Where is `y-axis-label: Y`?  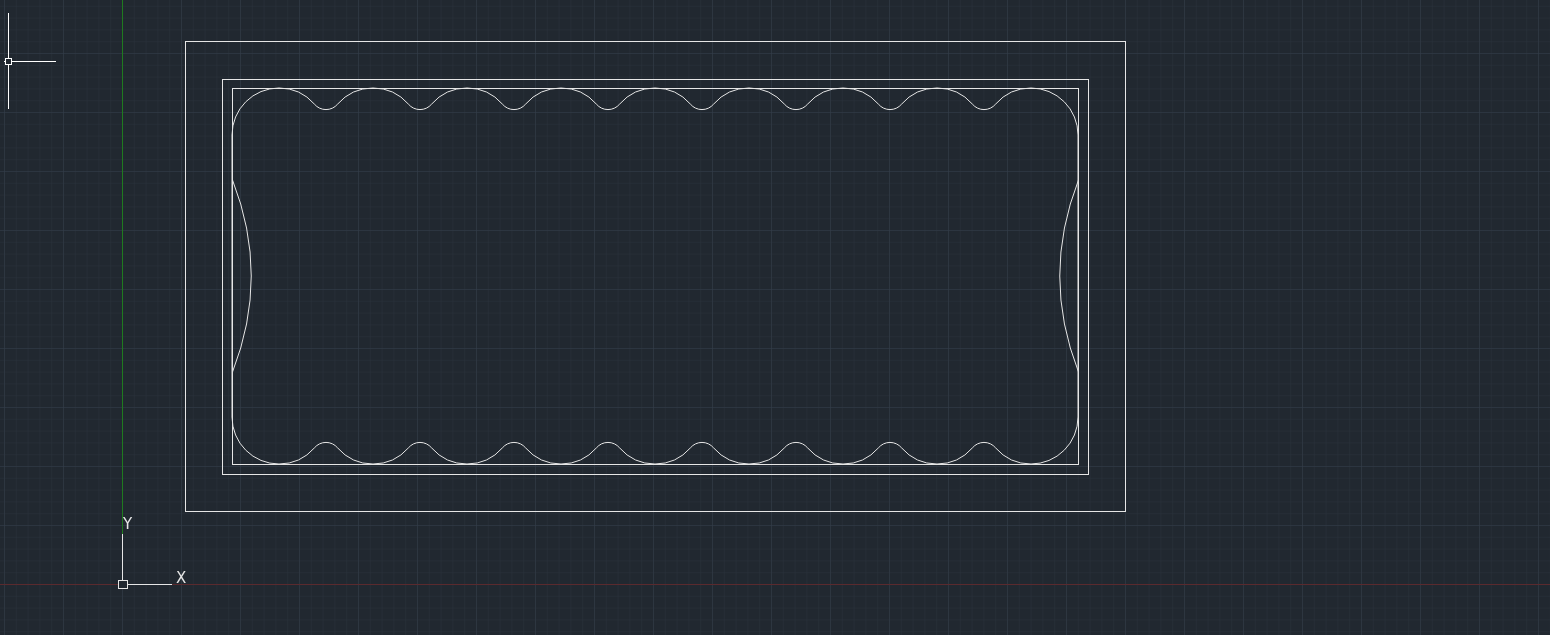
y-axis-label: Y is located at coordinates (128, 524).